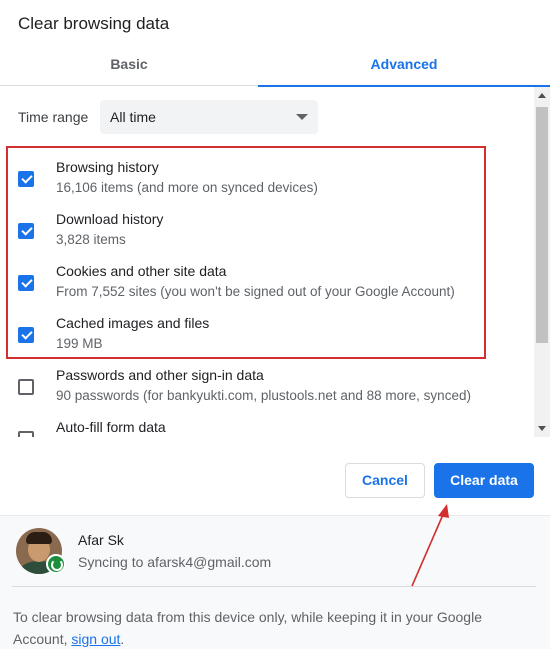  Describe the element at coordinates (265, 428) in the screenshot. I see `option-autofill: Auto-fill form data` at that location.